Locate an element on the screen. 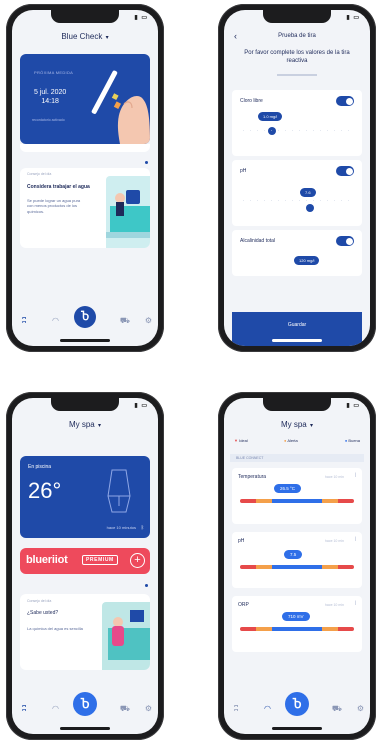 Image resolution: width=386 pixels, height=745 pixels. premium-banner: blueriiot PREMIUM + is located at coordinates (85, 561).